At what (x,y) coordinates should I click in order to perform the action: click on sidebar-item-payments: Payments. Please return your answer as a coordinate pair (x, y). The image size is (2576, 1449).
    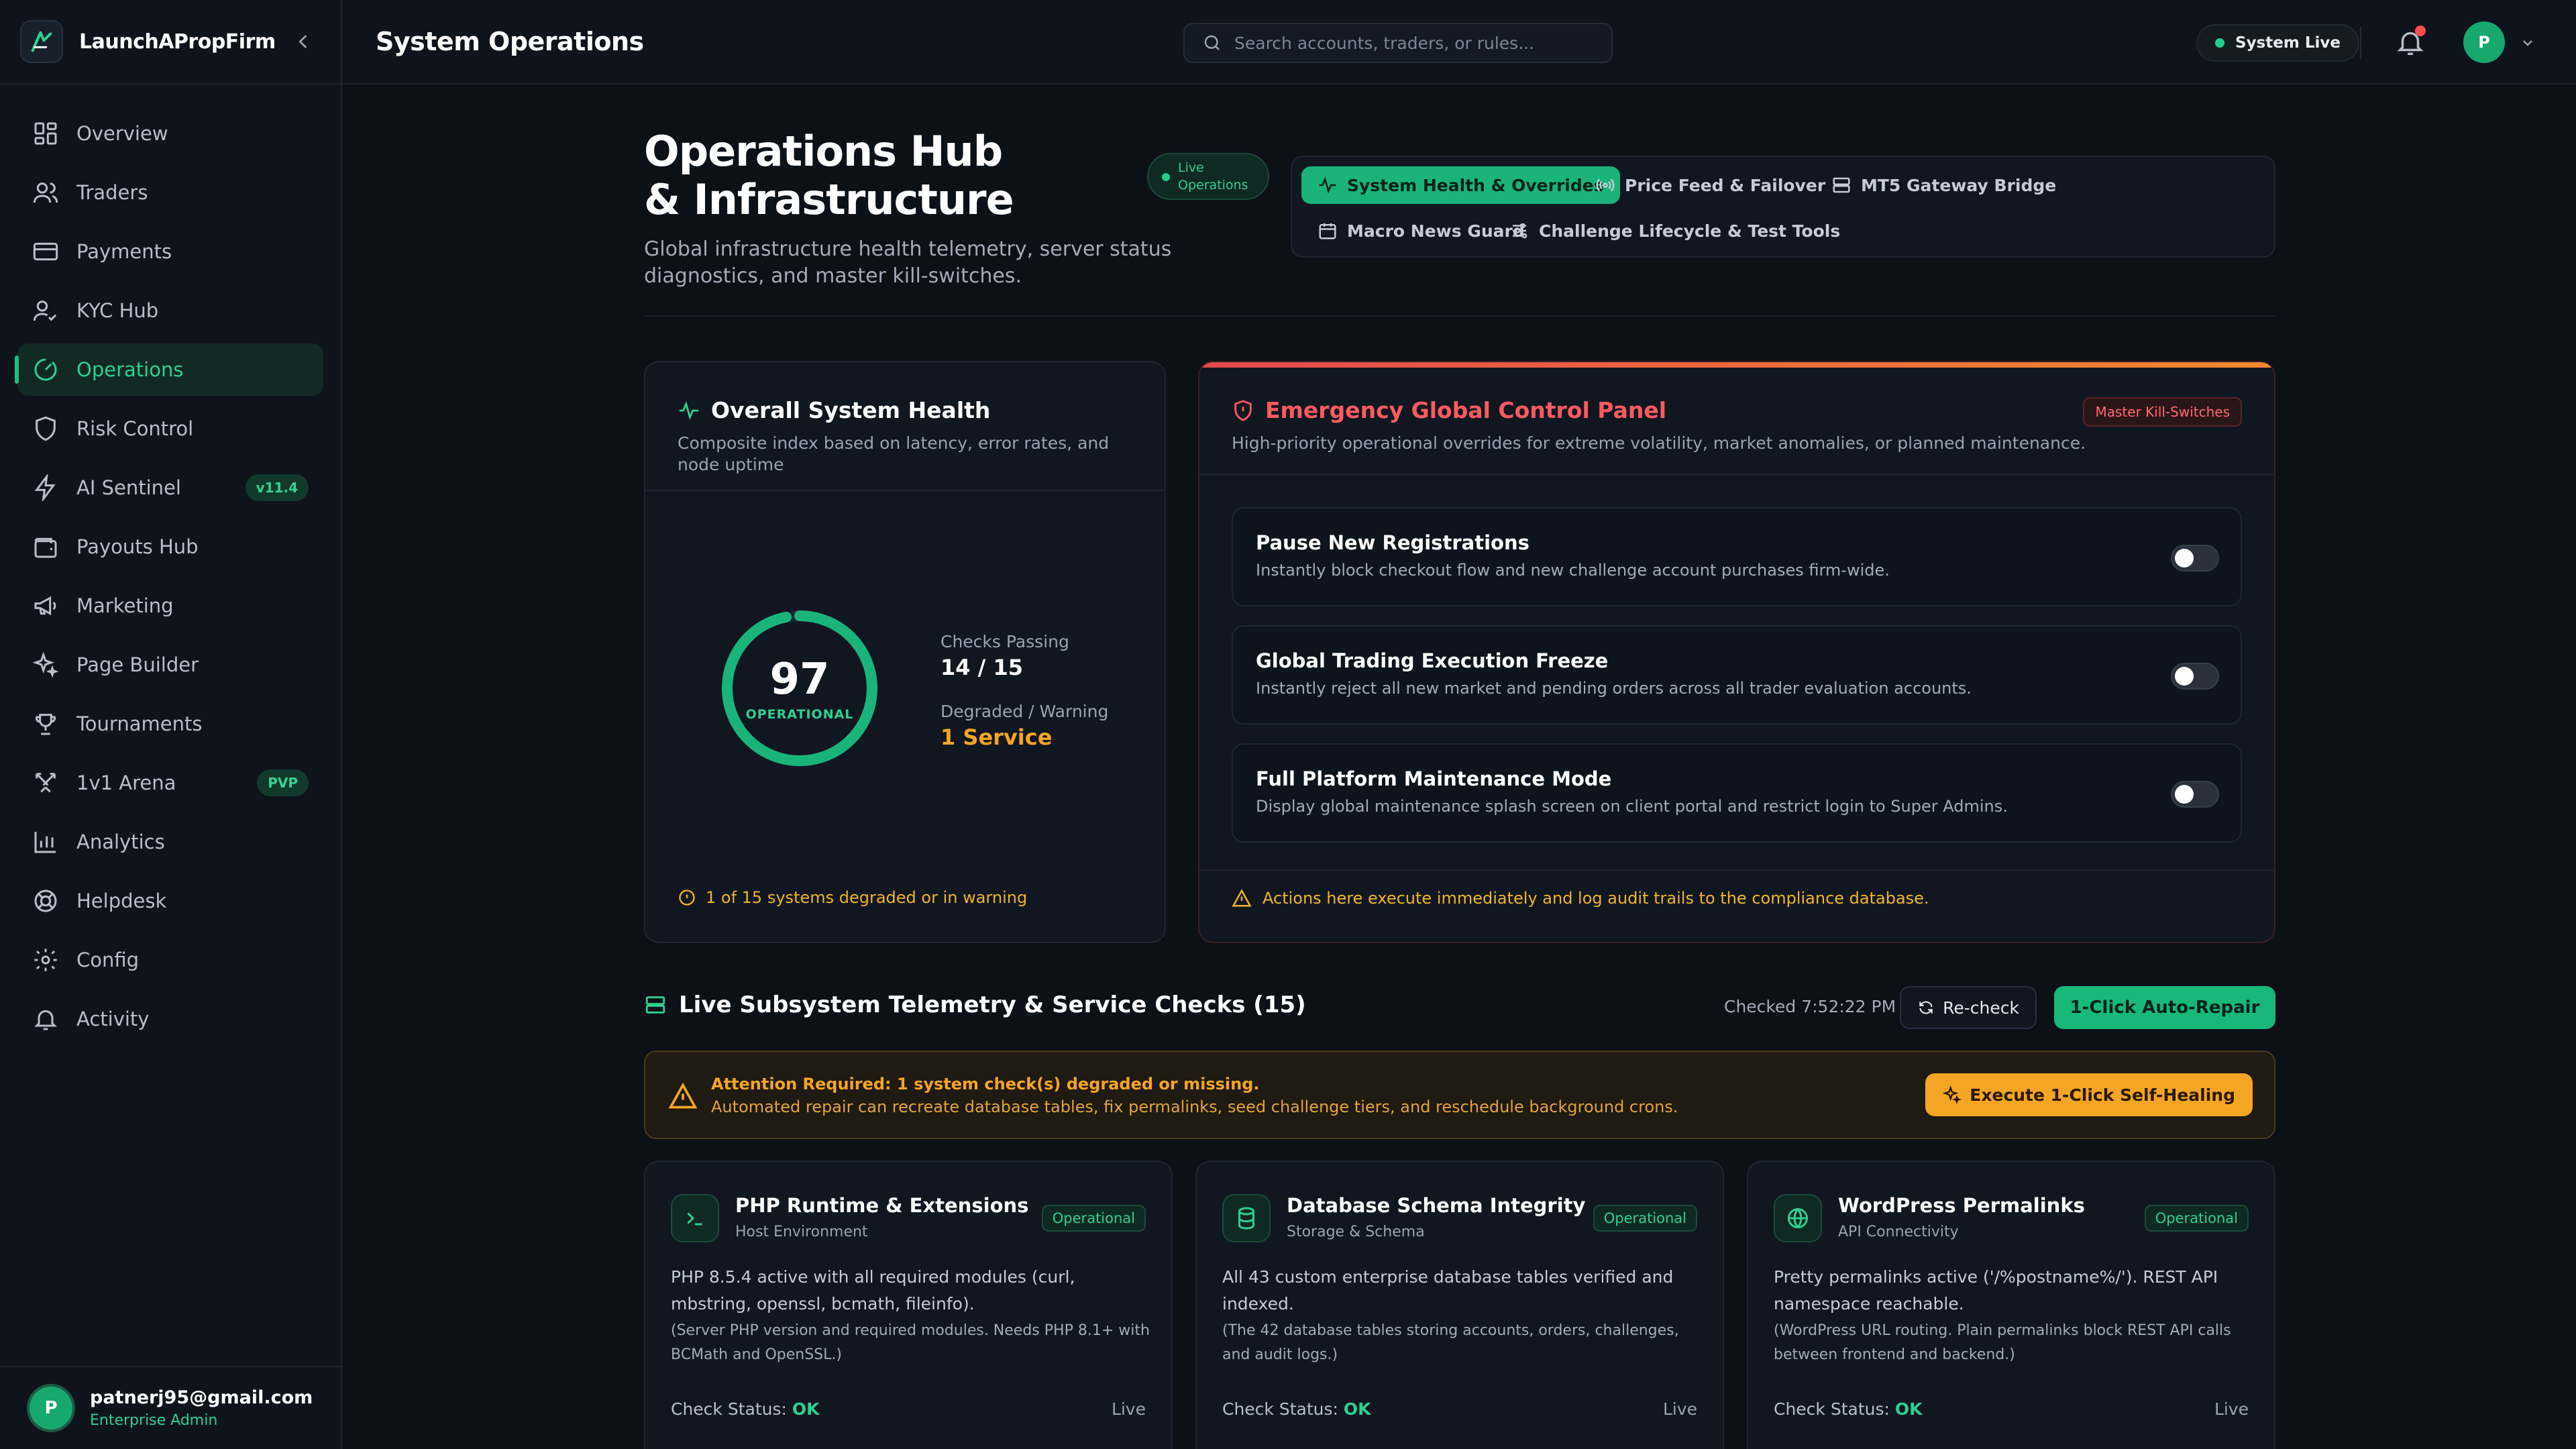
    Looking at the image, I should click on (170, 251).